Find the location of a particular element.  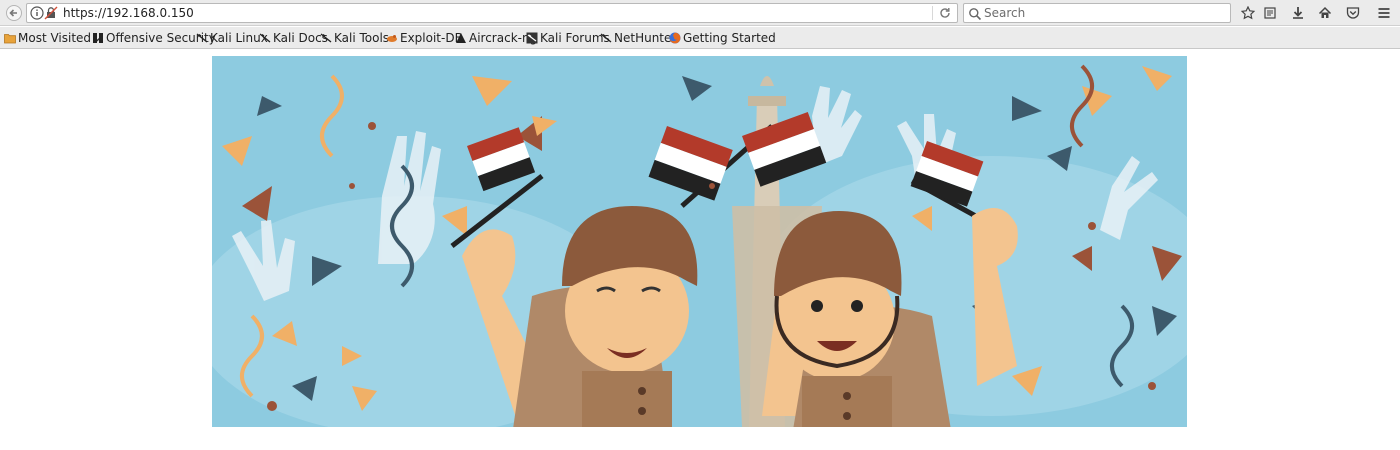

folder-icon is located at coordinates (10, 39).